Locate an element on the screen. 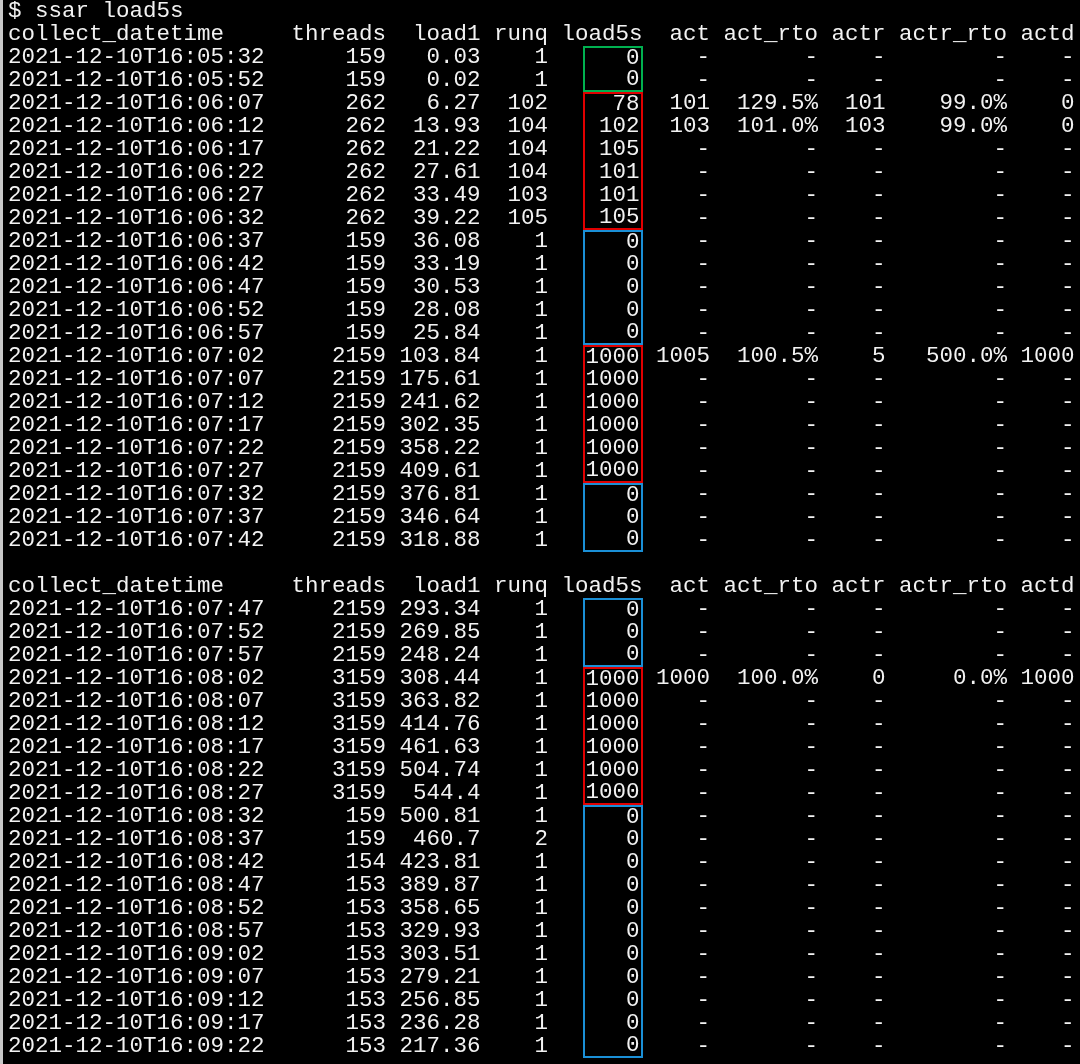 The height and width of the screenshot is (1064, 1080). table-cell: 175.61 is located at coordinates (440, 379).